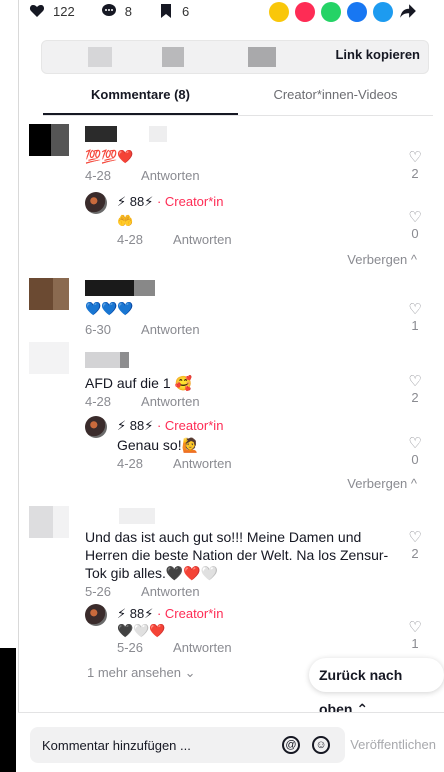 This screenshot has height=772, width=444. I want to click on saves-count: 6, so click(185, 11).